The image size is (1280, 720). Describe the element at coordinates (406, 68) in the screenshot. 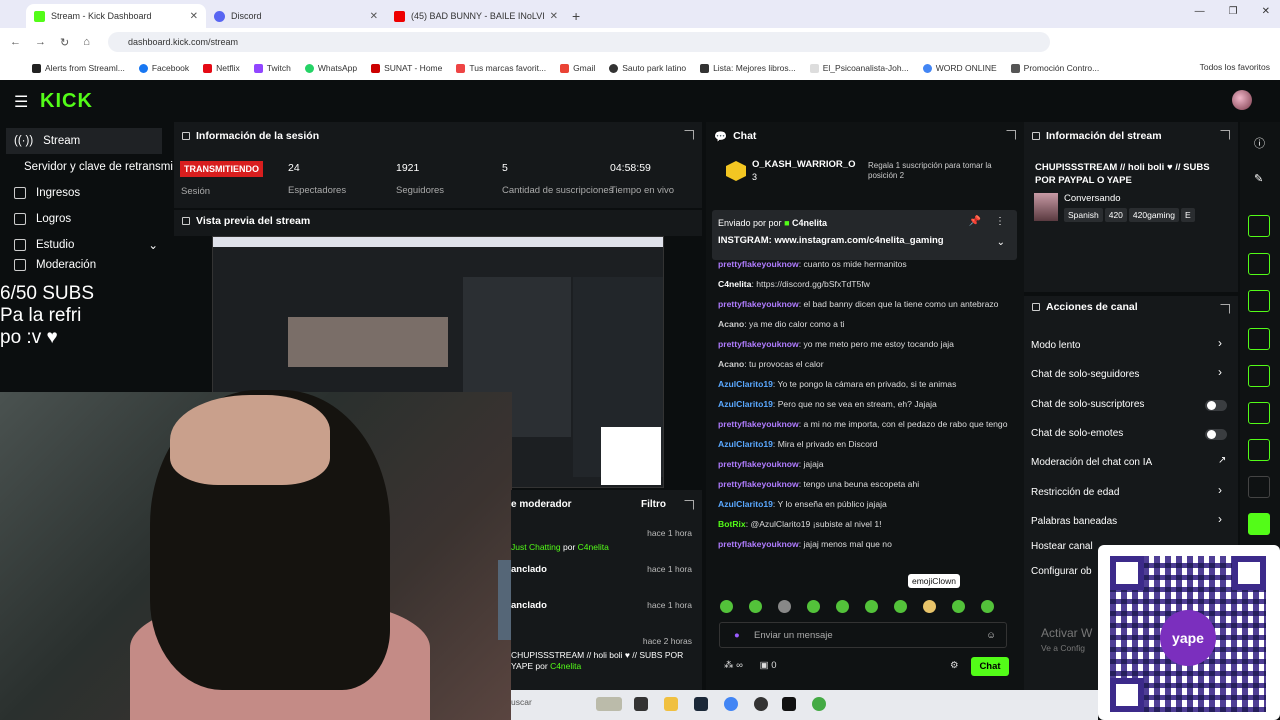

I see `bookmark-item: SUNAT - Home` at that location.